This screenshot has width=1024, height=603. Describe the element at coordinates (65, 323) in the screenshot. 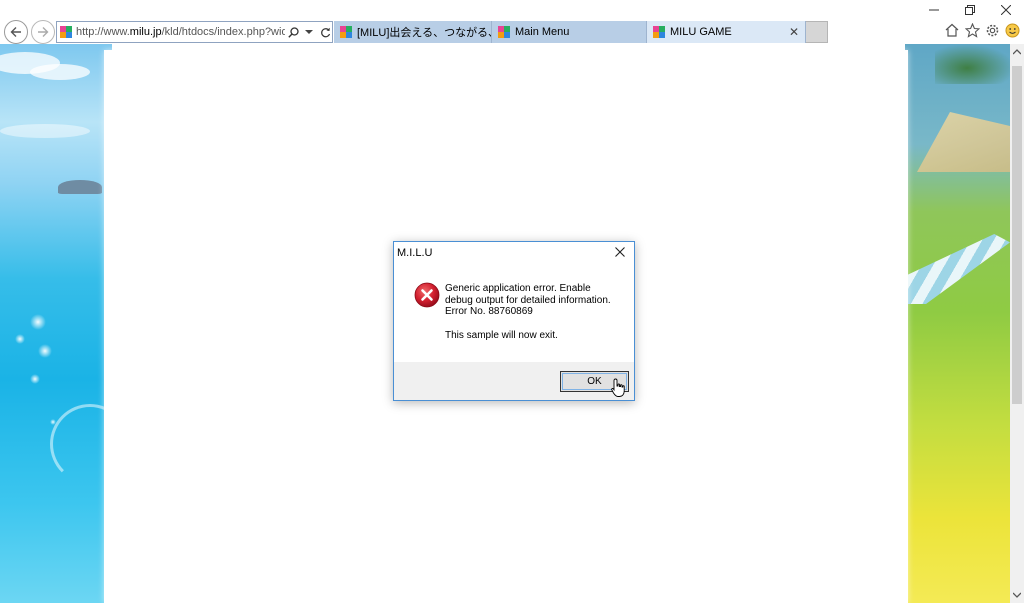

I see `beach-background-left` at that location.